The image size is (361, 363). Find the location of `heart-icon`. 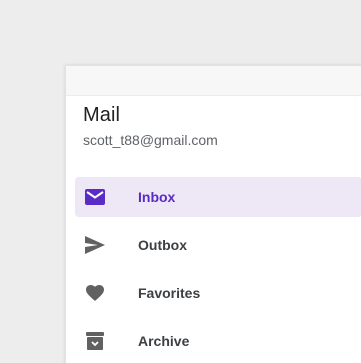

heart-icon is located at coordinates (95, 293).